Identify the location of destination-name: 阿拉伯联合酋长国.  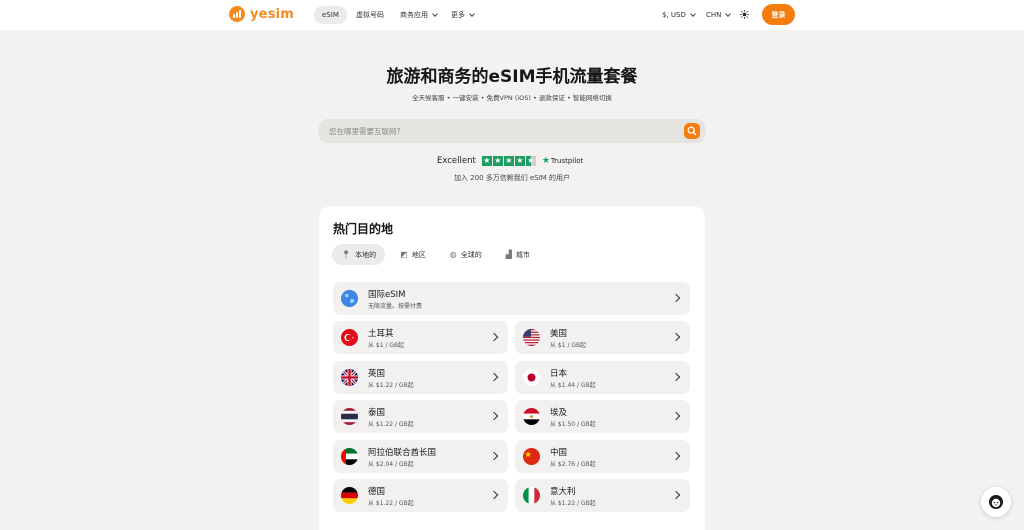
(402, 452).